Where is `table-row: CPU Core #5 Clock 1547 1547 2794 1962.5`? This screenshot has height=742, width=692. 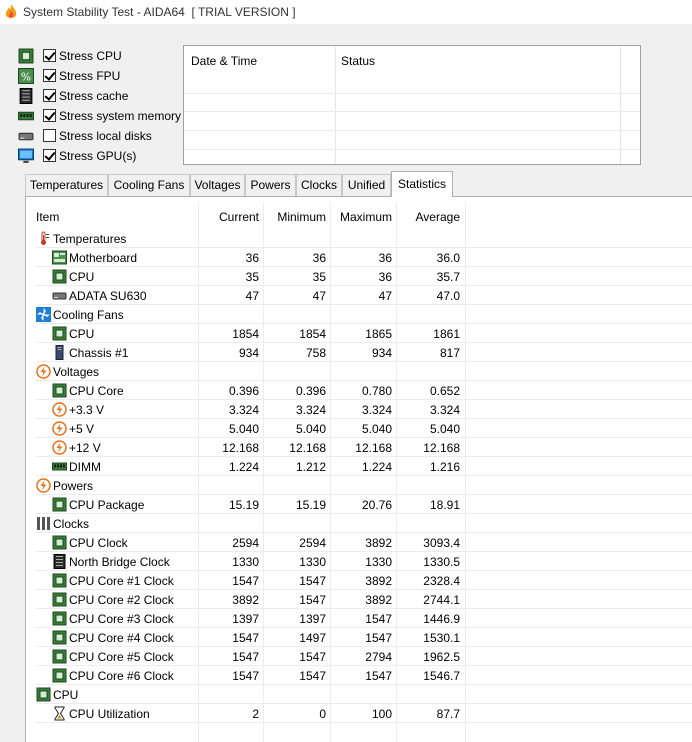
table-row: CPU Core #5 Clock 1547 1547 2794 1962.5 is located at coordinates (364, 656).